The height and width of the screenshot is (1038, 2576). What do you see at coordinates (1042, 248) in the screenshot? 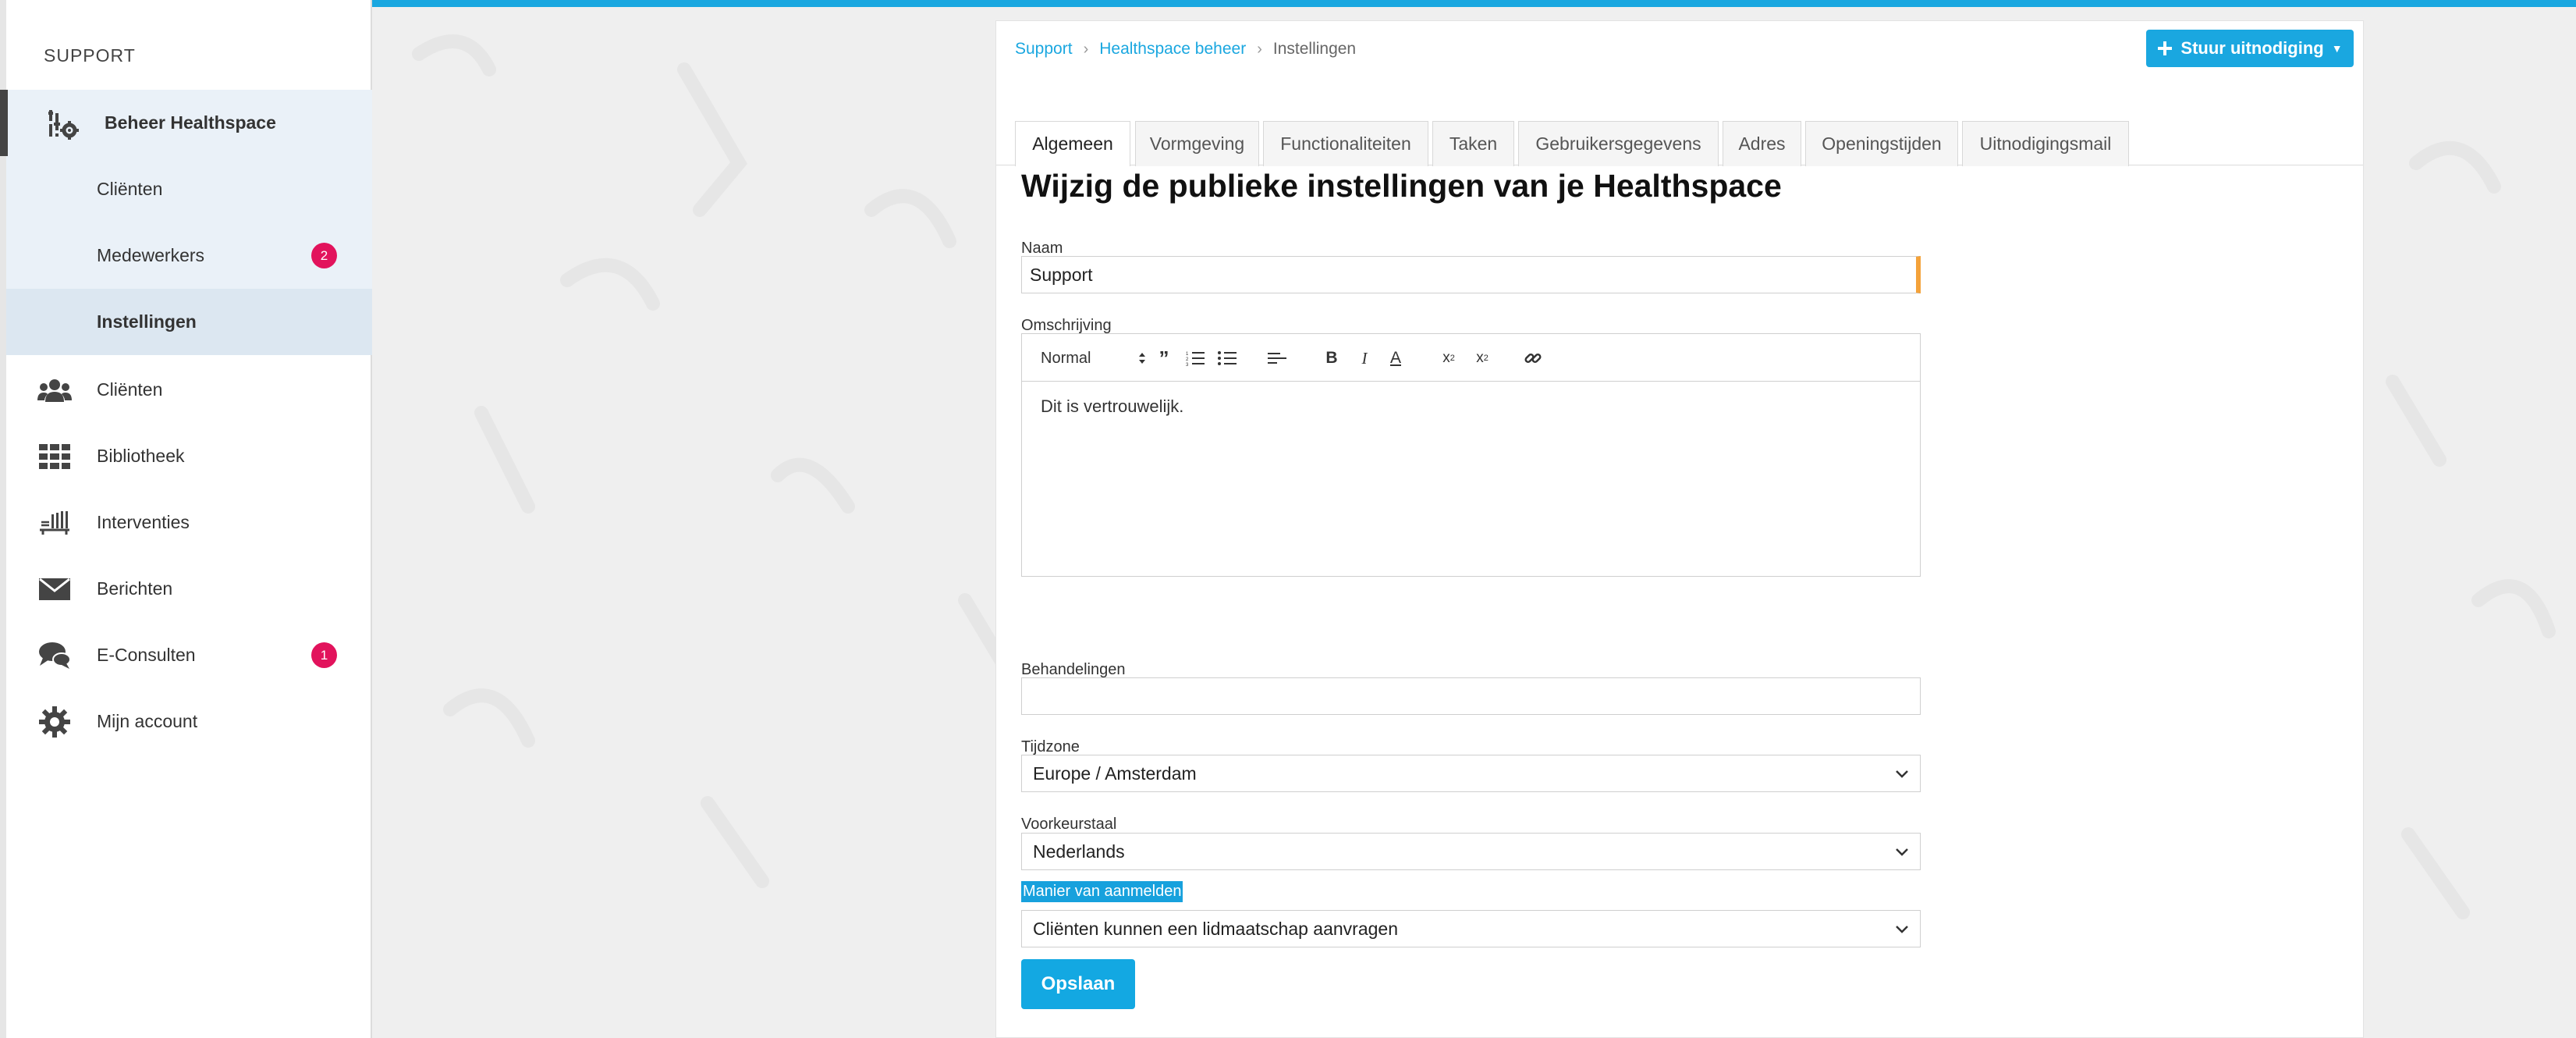
I see `name-label: Naam` at bounding box center [1042, 248].